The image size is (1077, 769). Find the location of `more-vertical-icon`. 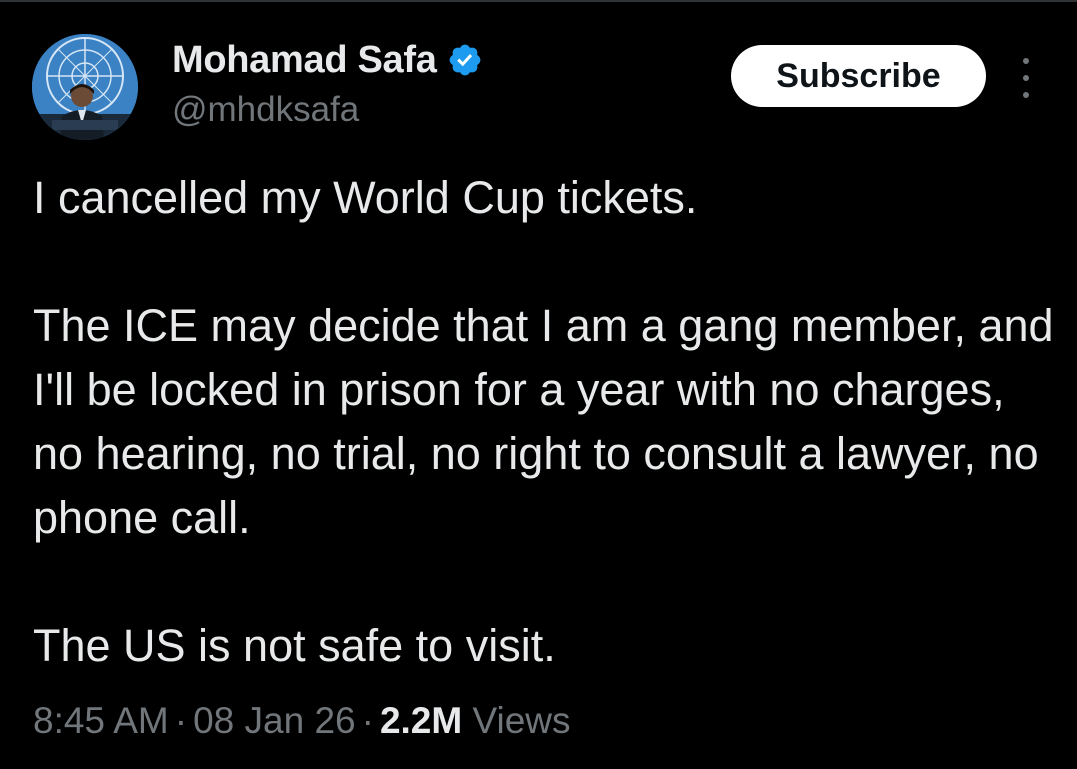

more-vertical-icon is located at coordinates (1026, 78).